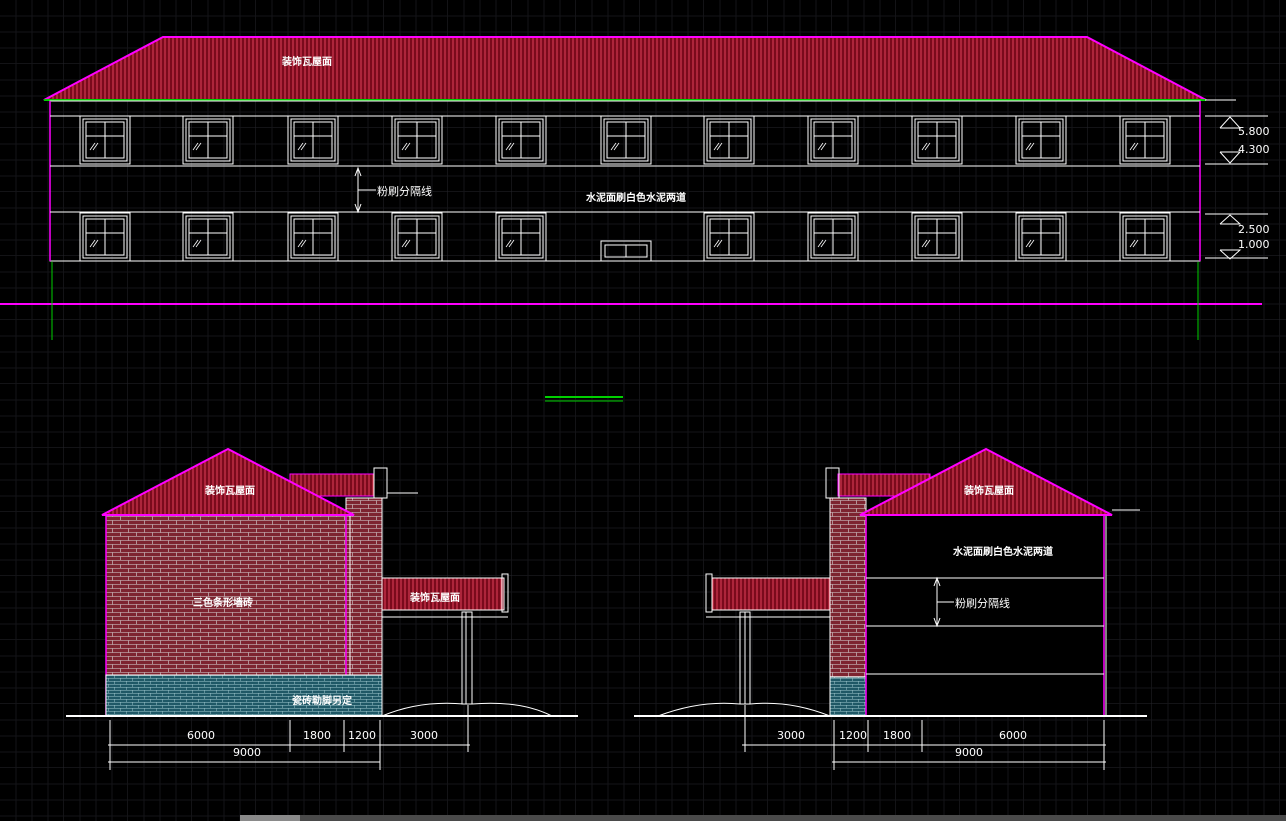  I want to click on front-divider-label: 粉刷分隔线, so click(404, 191).